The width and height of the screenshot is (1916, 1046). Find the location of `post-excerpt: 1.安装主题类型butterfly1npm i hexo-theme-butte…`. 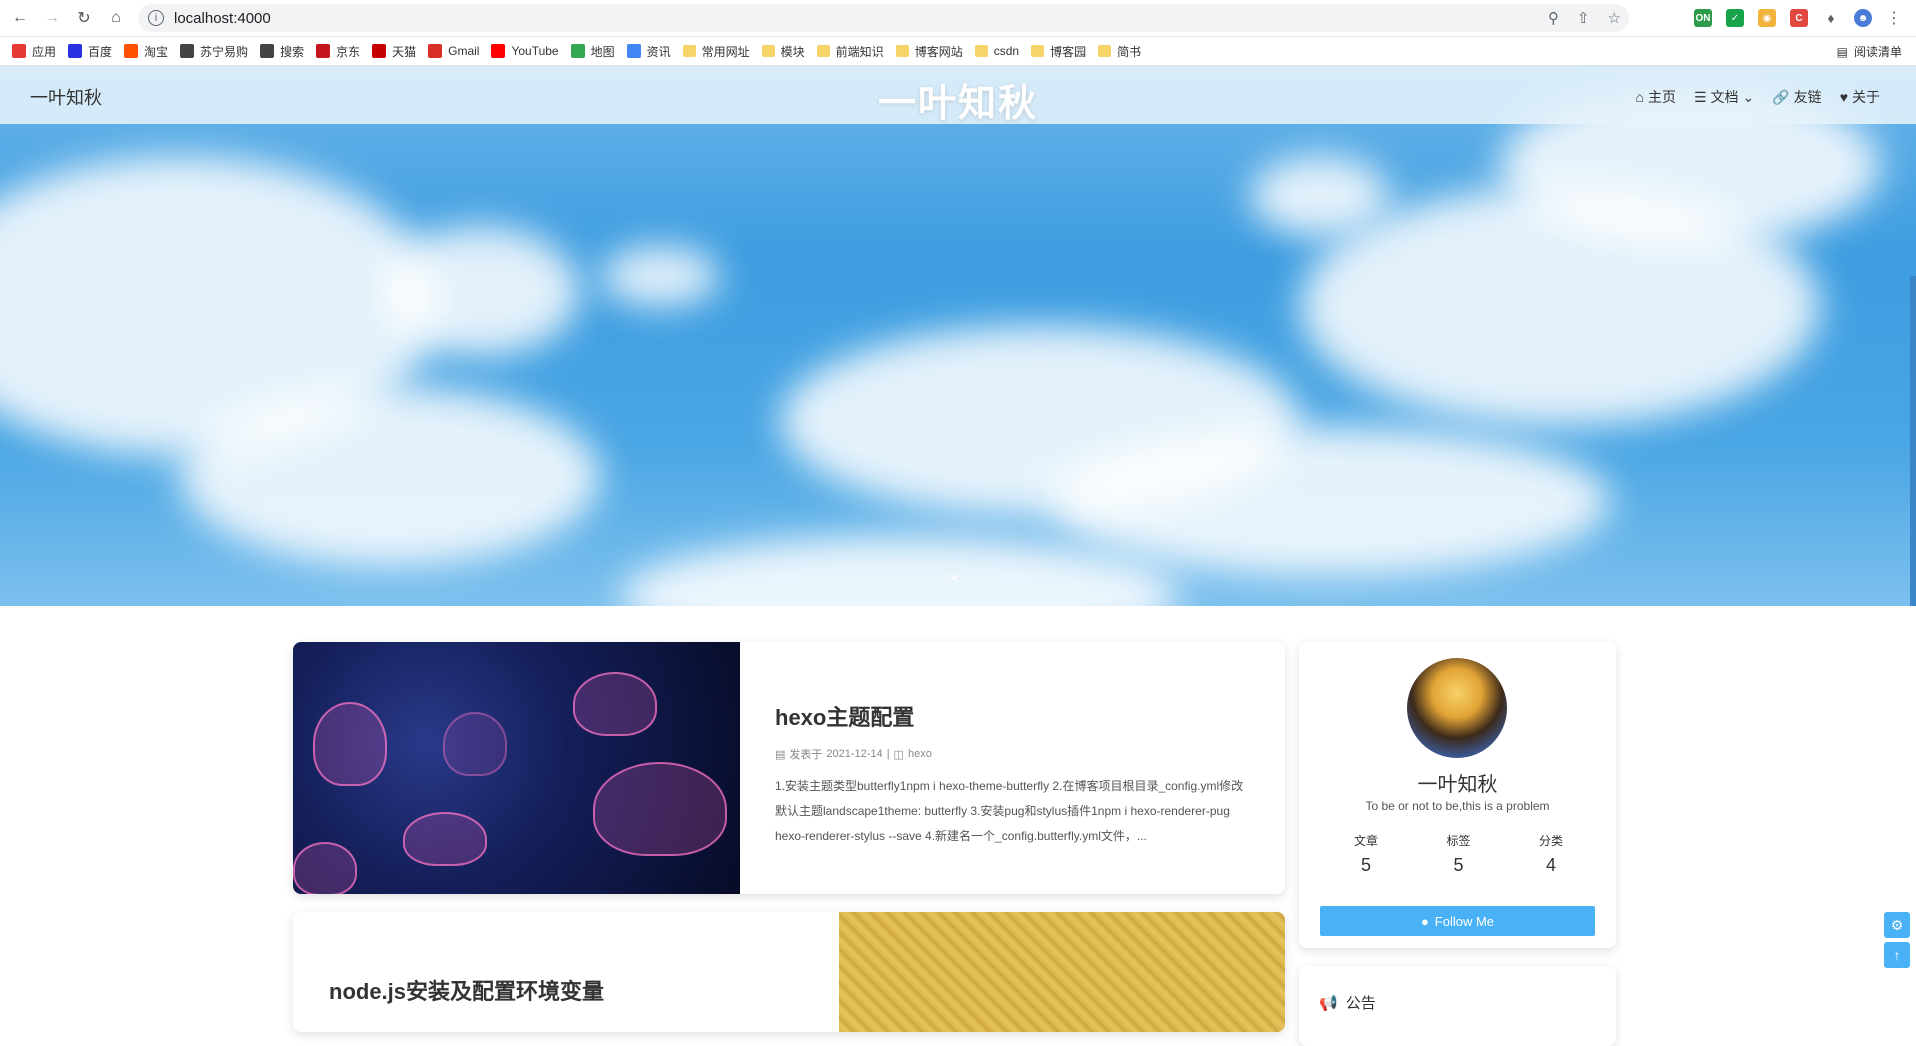

post-excerpt: 1.安装主题类型butterfly1npm i hexo-theme-butte… is located at coordinates (1009, 811).